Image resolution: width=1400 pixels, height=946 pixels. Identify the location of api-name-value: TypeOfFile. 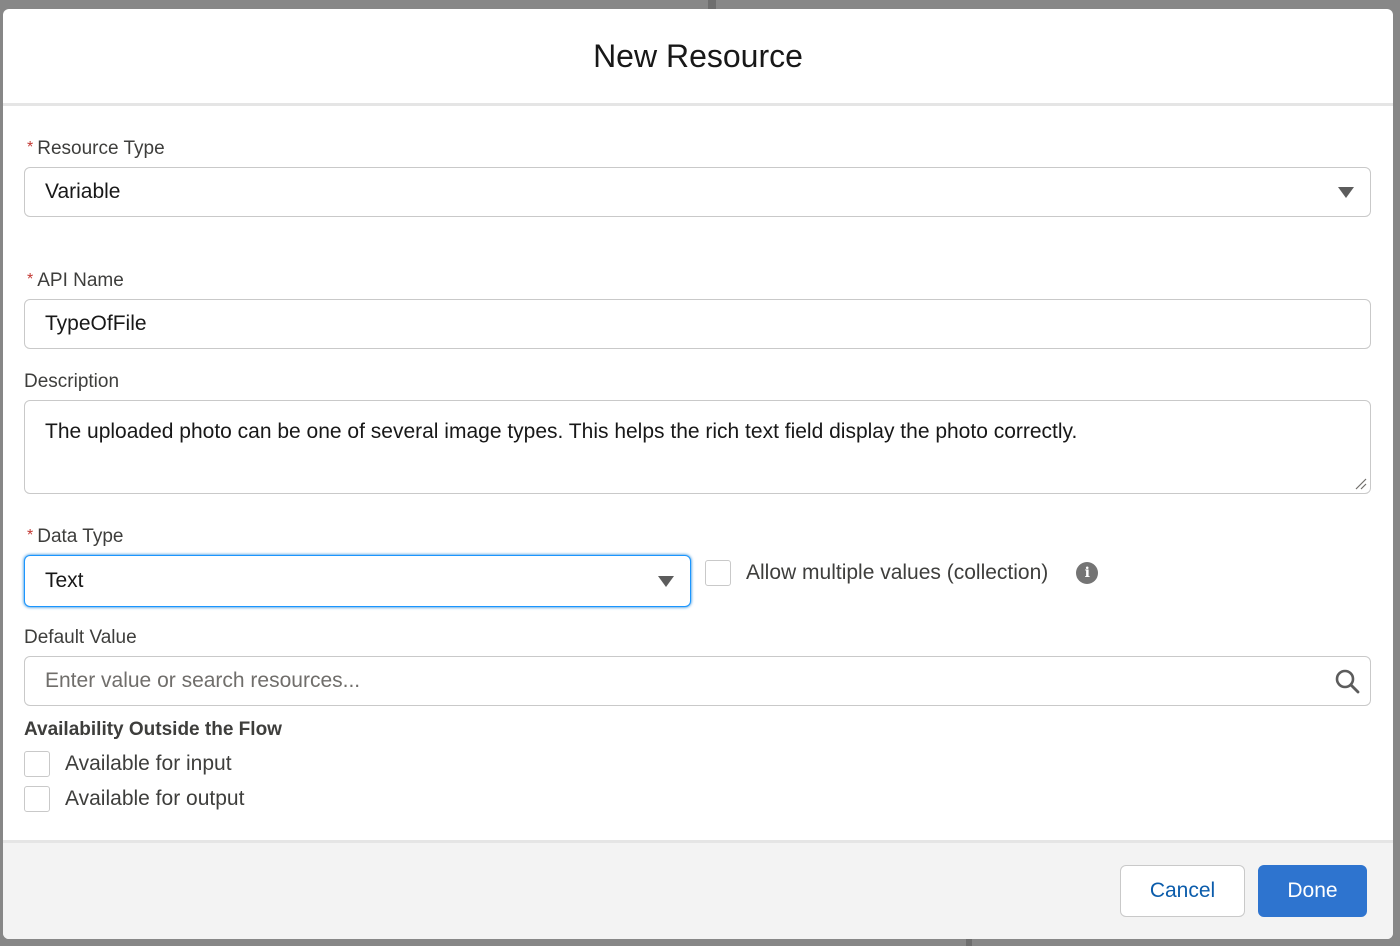
(96, 323).